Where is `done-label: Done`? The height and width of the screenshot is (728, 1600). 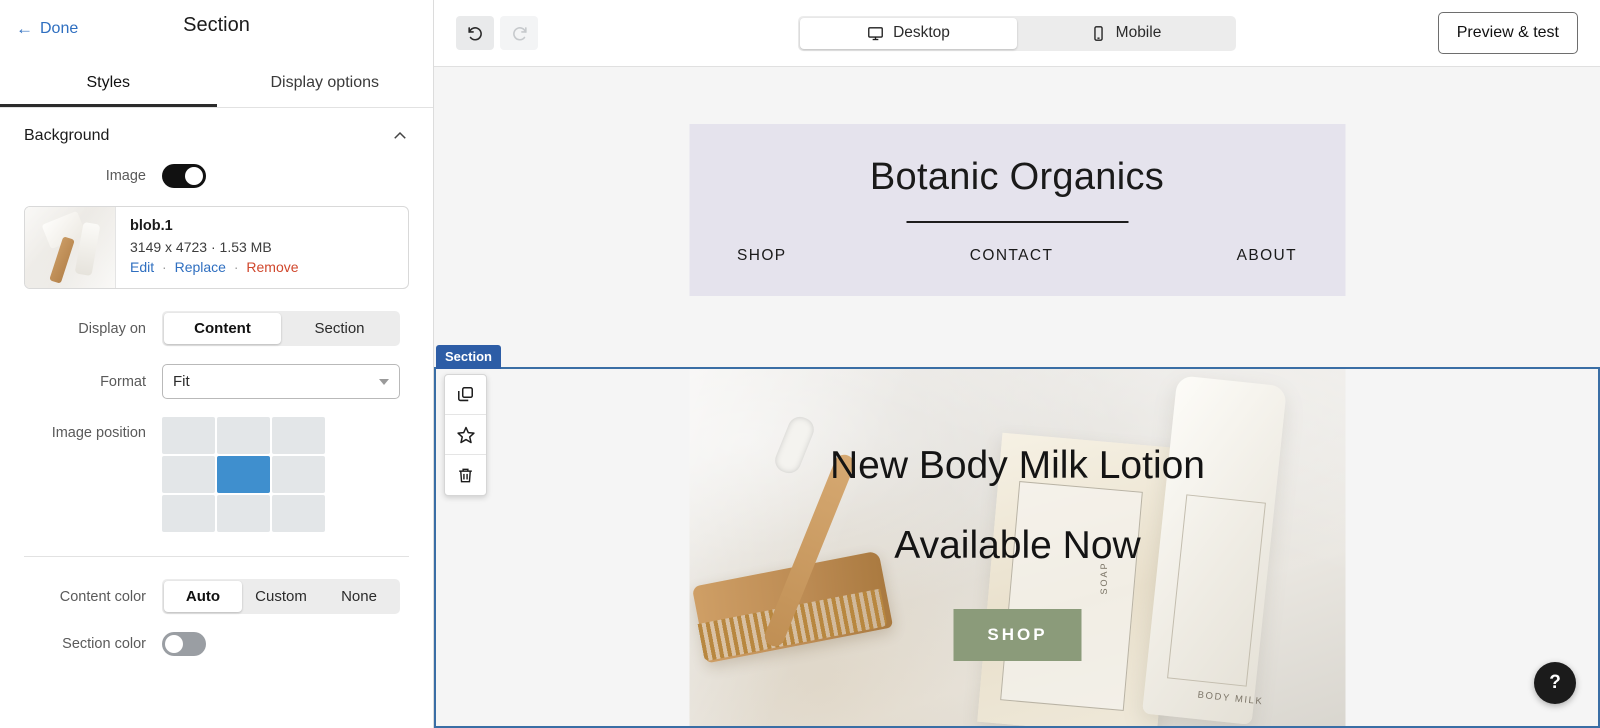 done-label: Done is located at coordinates (59, 28).